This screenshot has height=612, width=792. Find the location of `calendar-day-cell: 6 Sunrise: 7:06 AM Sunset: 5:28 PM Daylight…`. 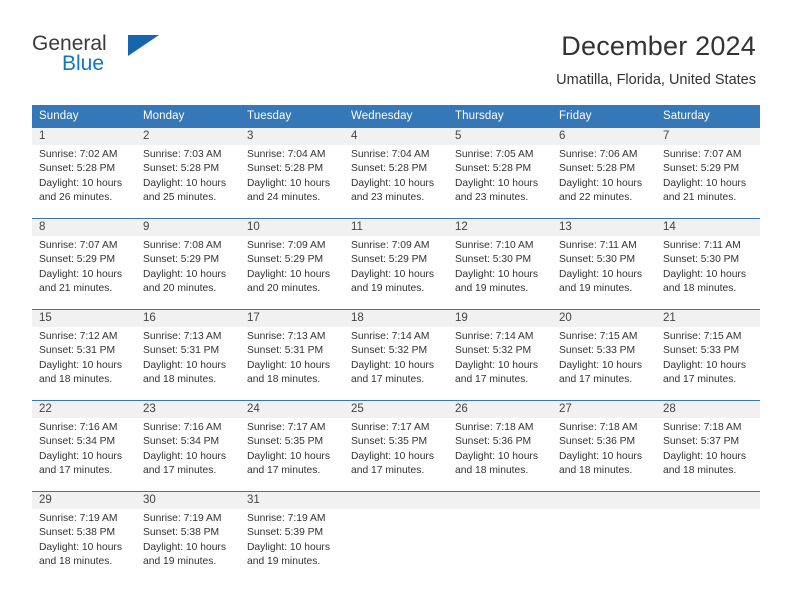

calendar-day-cell: 6 Sunrise: 7:06 AM Sunset: 5:28 PM Daylight… is located at coordinates (604, 173).